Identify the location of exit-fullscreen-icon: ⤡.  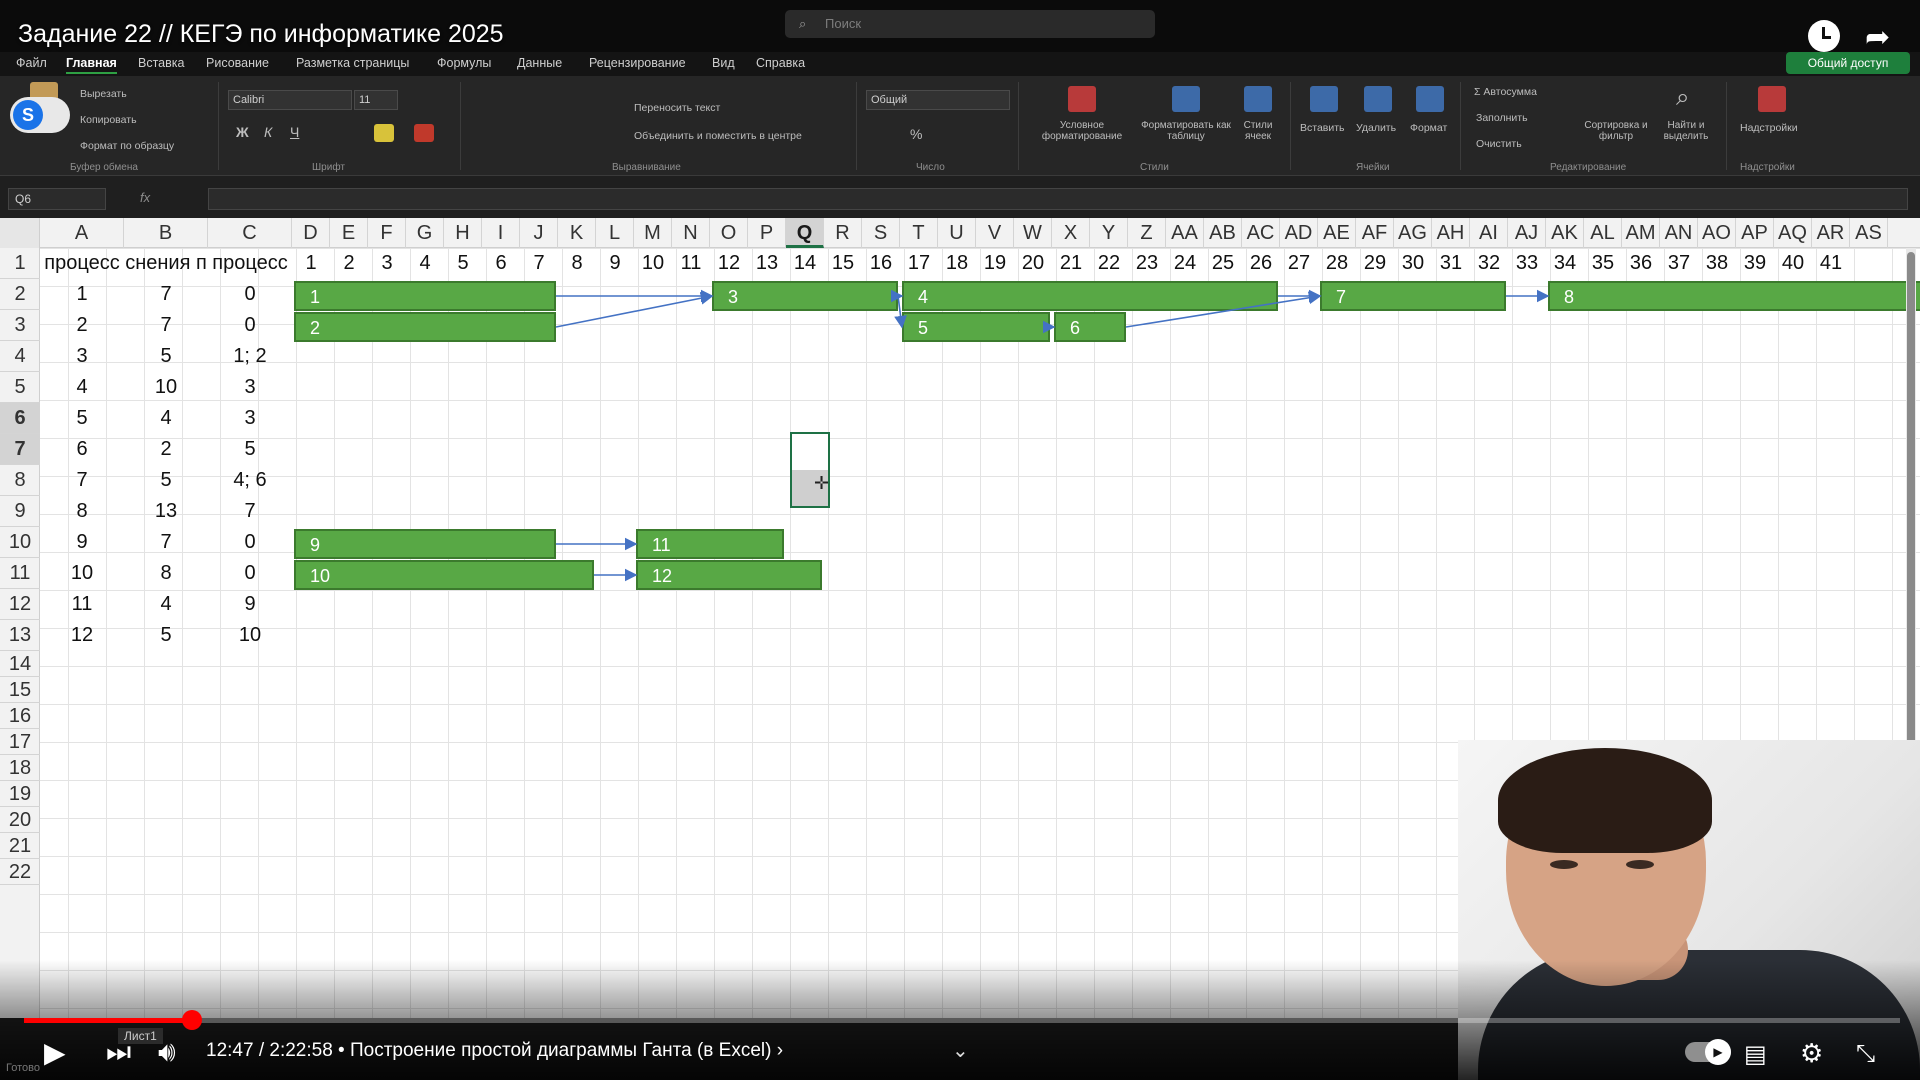
(1865, 1054).